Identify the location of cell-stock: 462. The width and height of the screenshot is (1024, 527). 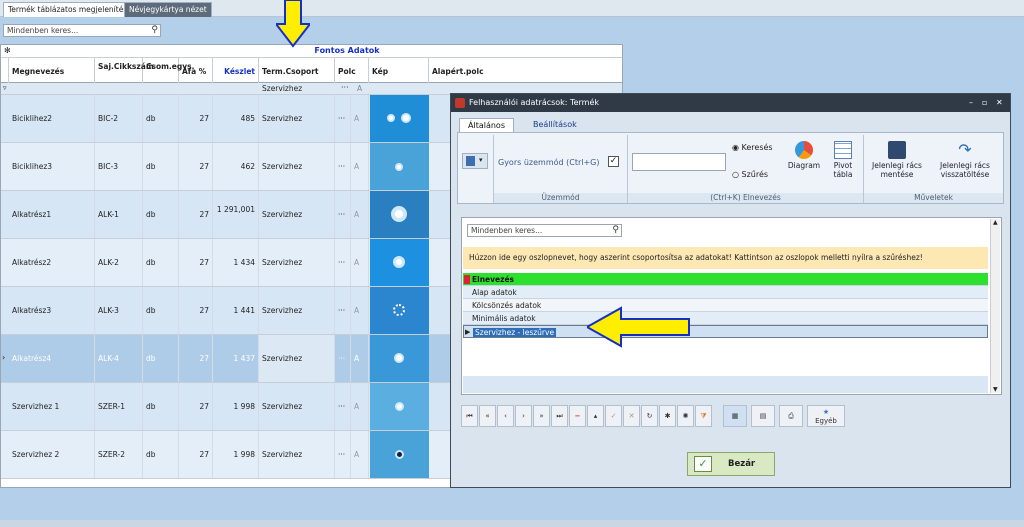
(236, 166).